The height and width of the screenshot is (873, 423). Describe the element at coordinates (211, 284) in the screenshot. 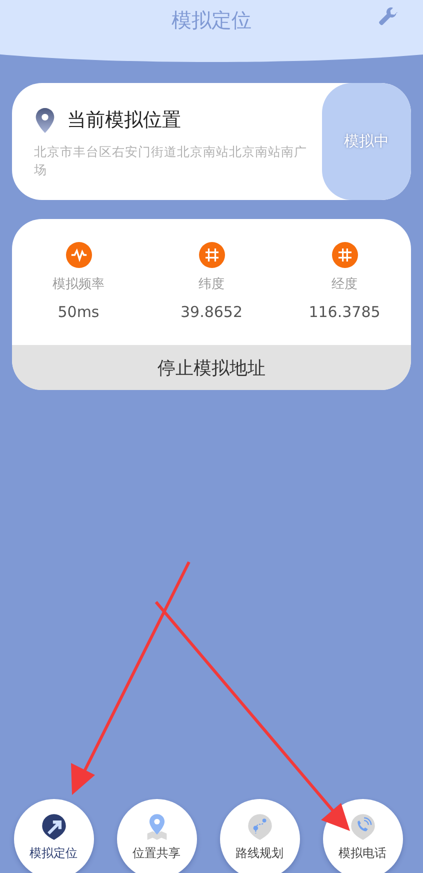

I see `stat-label: 纬度` at that location.